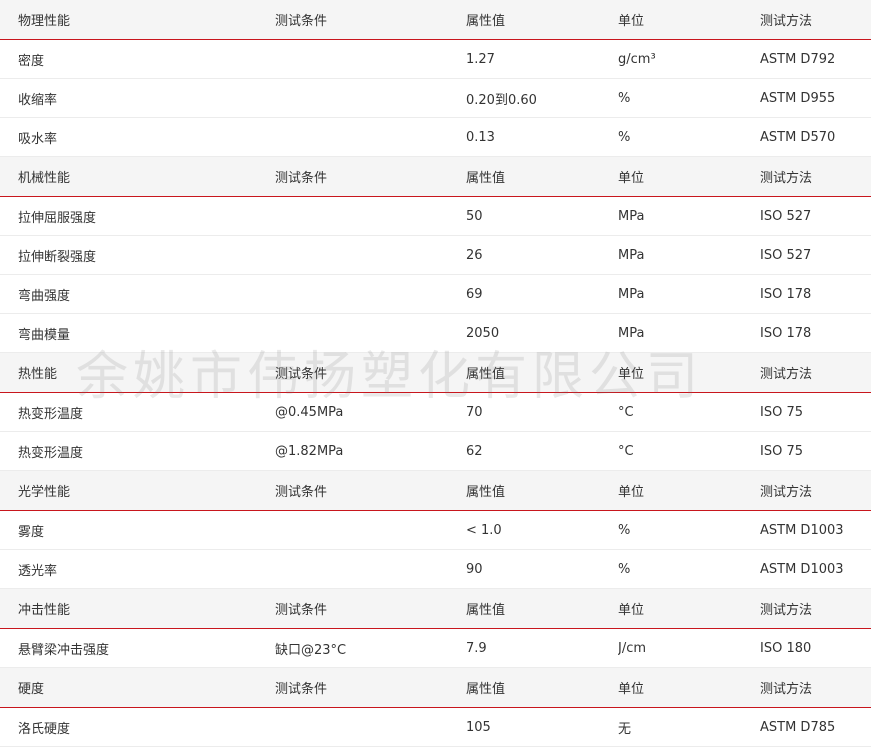 The height and width of the screenshot is (750, 871). Describe the element at coordinates (786, 374) in the screenshot. I see `method-header: 测试方法` at that location.